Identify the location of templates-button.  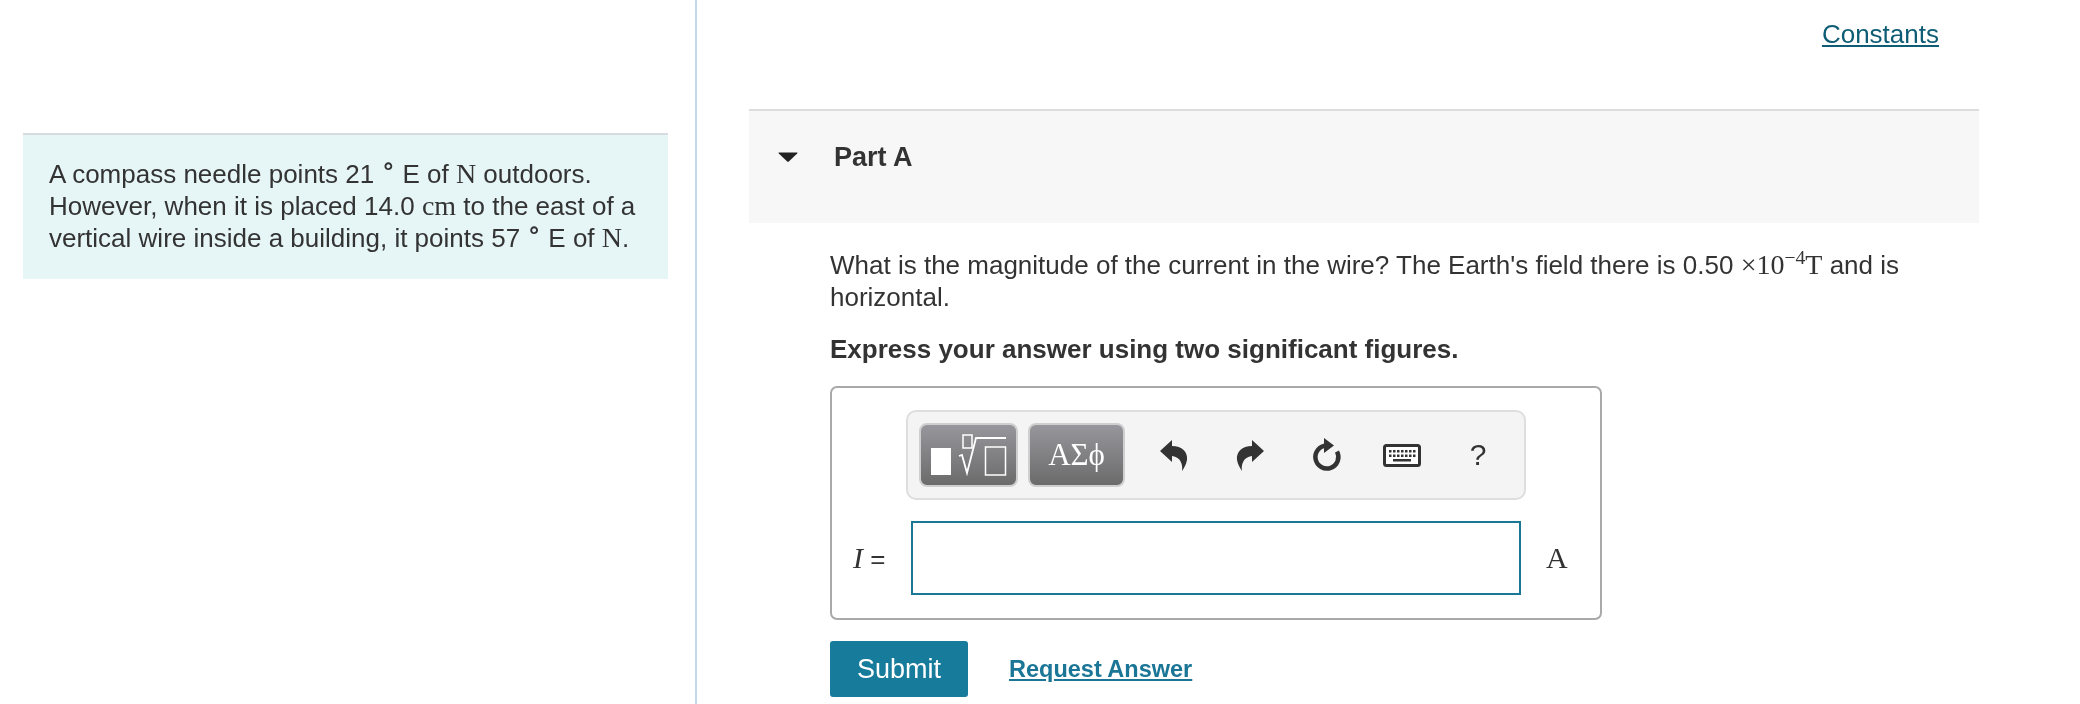
(968, 455).